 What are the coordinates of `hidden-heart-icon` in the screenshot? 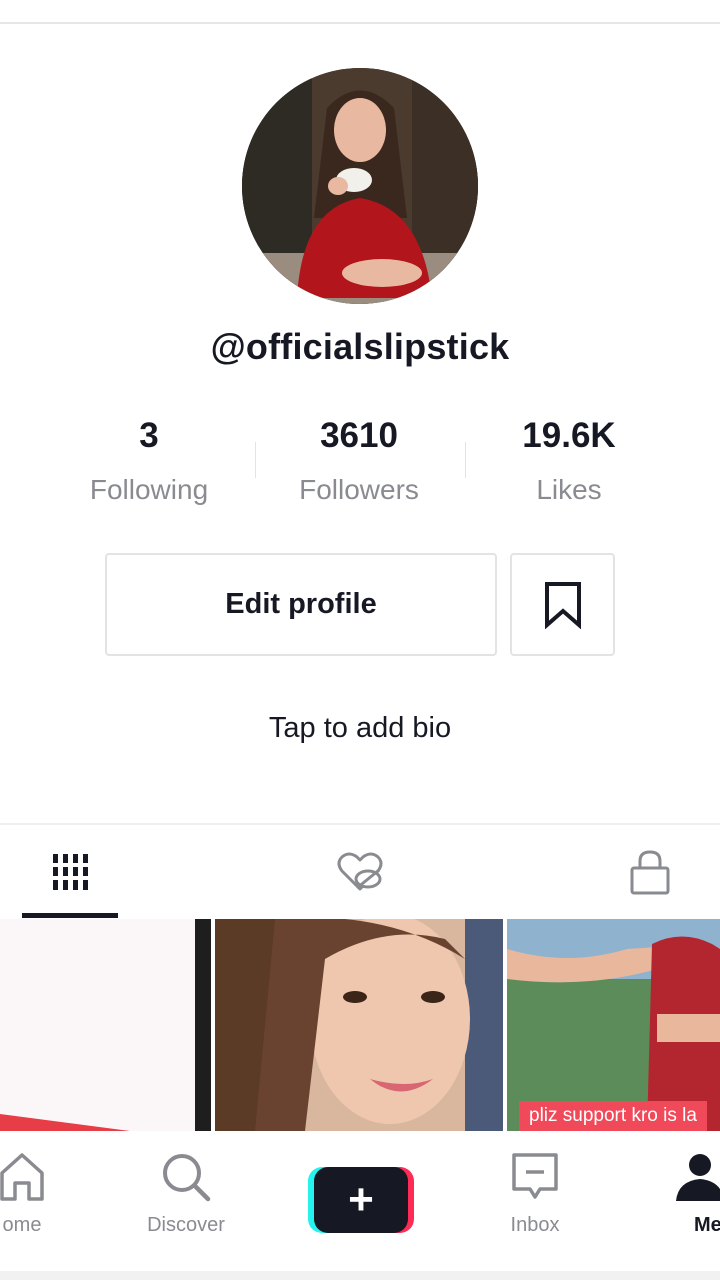 It's located at (360, 871).